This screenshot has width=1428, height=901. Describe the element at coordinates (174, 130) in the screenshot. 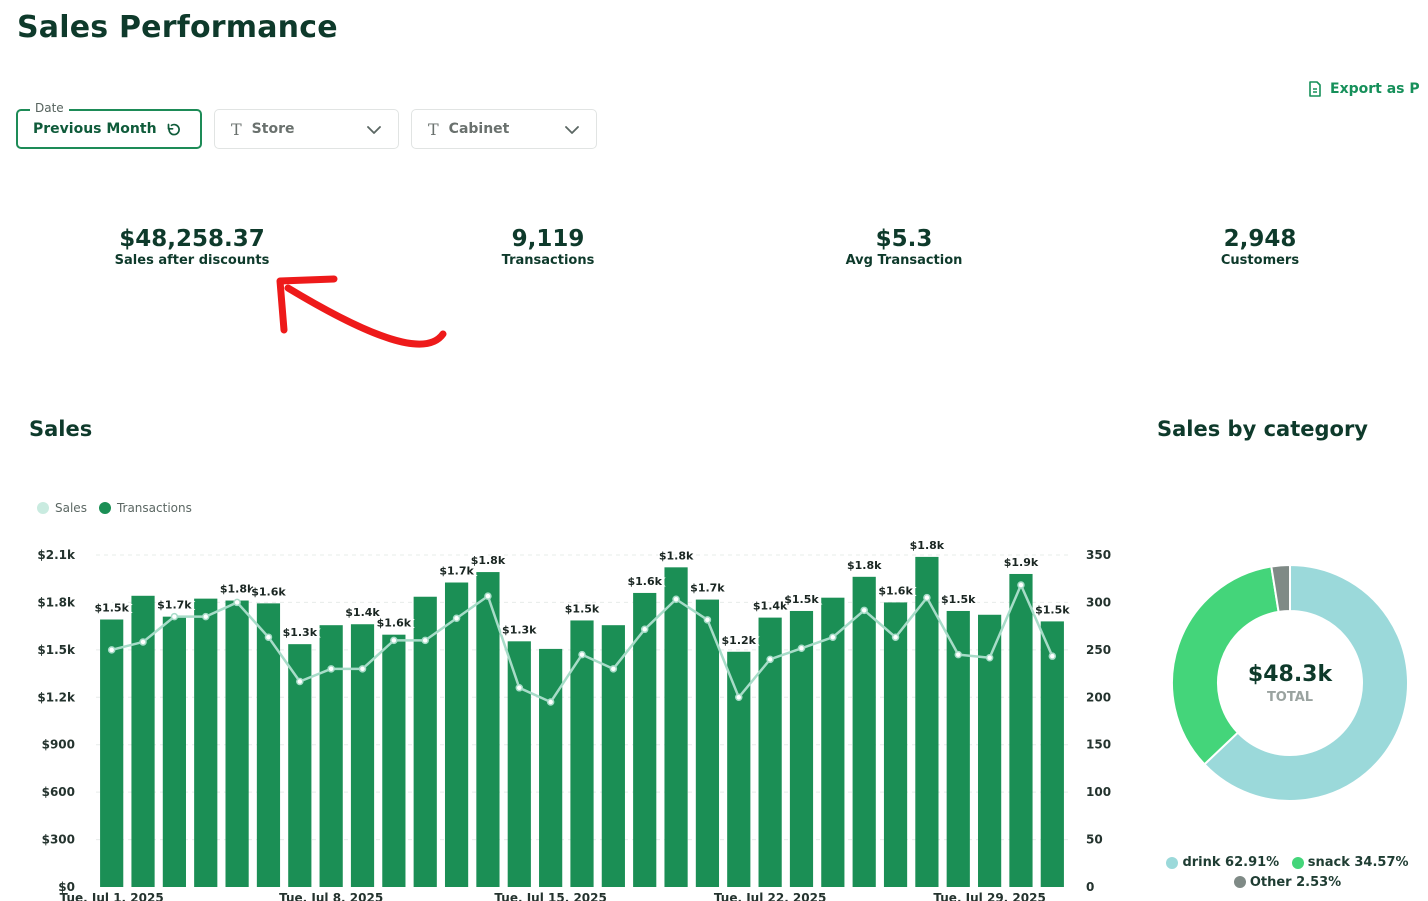

I see `reset-icon` at that location.